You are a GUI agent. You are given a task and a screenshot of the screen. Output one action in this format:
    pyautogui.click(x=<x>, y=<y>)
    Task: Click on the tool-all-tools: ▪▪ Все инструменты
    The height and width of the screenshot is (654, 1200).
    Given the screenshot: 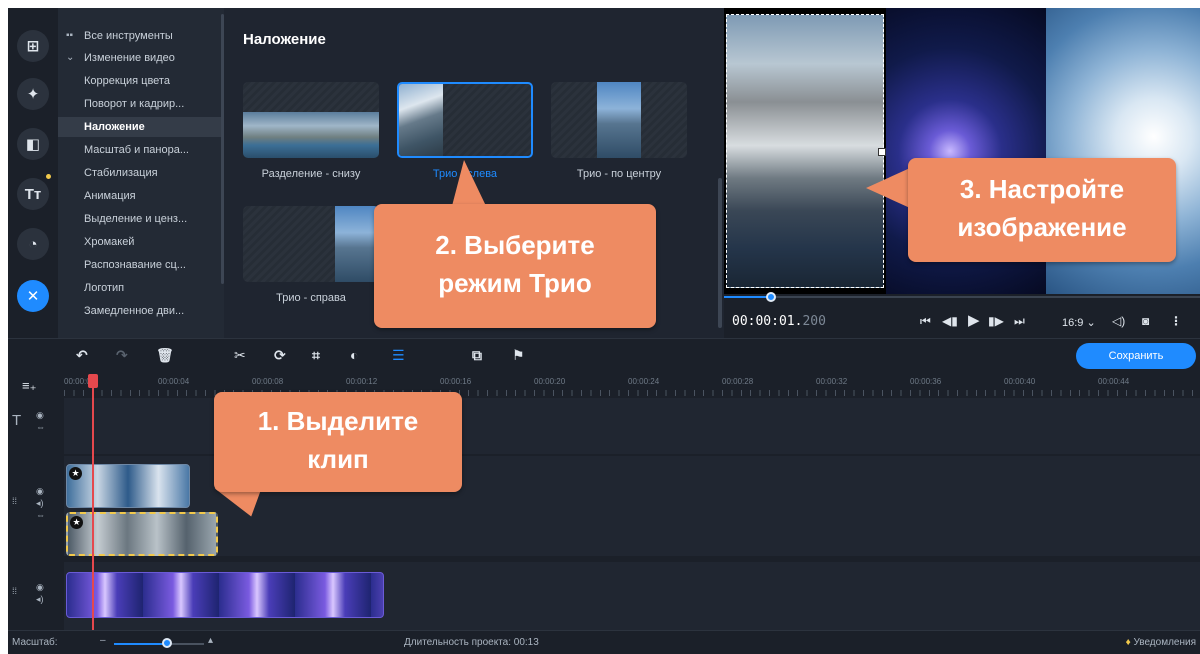 What is the action you would take?
    pyautogui.click(x=140, y=36)
    